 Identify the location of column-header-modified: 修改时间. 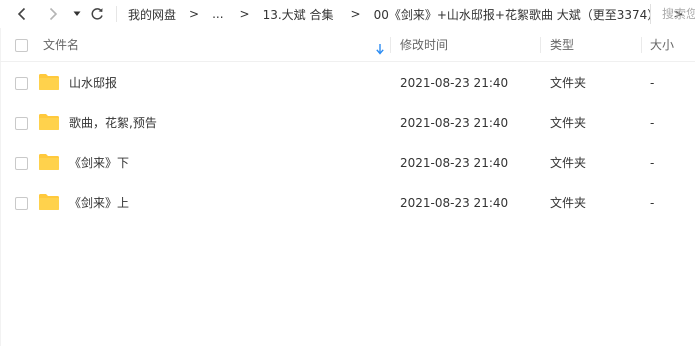
(424, 45).